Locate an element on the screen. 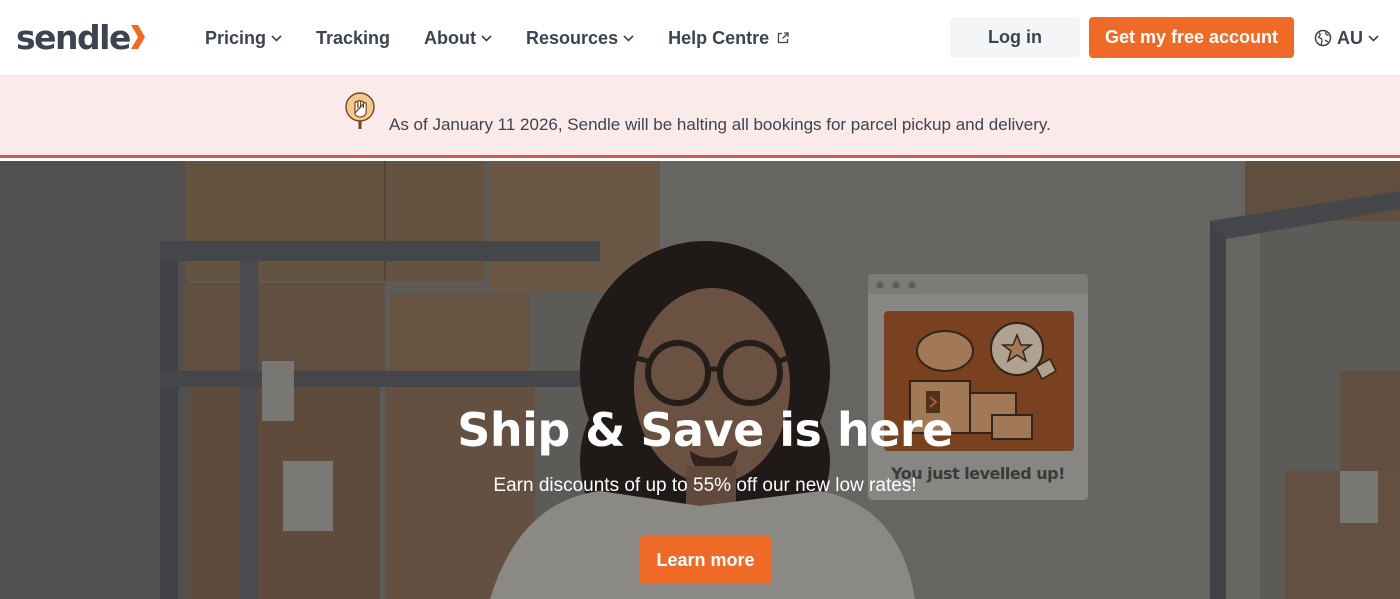  sendle-logo: sendle is located at coordinates (80, 37).